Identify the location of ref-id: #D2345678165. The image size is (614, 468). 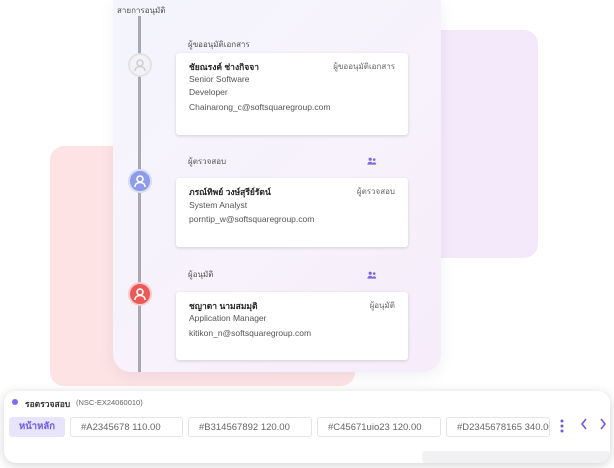
(489, 427).